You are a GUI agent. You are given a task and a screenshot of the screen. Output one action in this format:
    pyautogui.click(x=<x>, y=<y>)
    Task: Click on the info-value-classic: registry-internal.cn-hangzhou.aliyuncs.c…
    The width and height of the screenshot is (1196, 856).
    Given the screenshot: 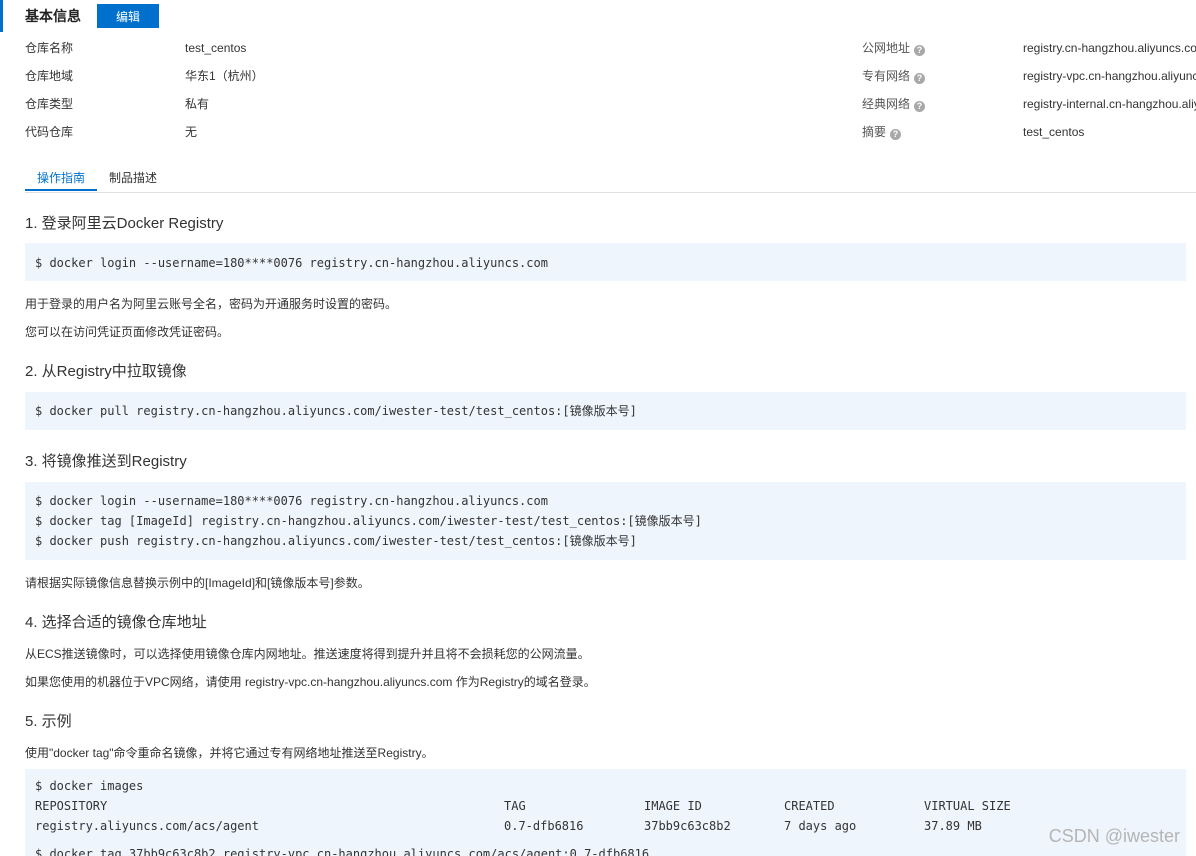 What is the action you would take?
    pyautogui.click(x=1109, y=104)
    